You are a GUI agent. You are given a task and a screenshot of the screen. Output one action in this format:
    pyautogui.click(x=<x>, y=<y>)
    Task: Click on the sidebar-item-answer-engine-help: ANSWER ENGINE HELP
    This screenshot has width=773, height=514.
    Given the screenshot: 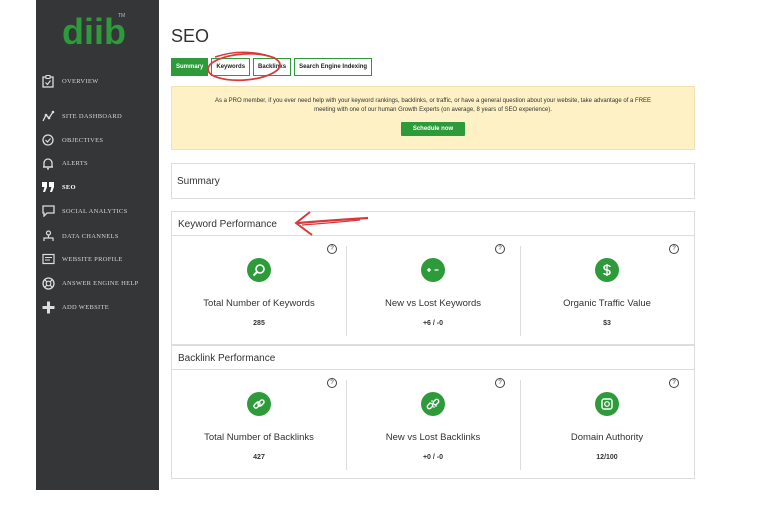 What is the action you would take?
    pyautogui.click(x=89, y=283)
    